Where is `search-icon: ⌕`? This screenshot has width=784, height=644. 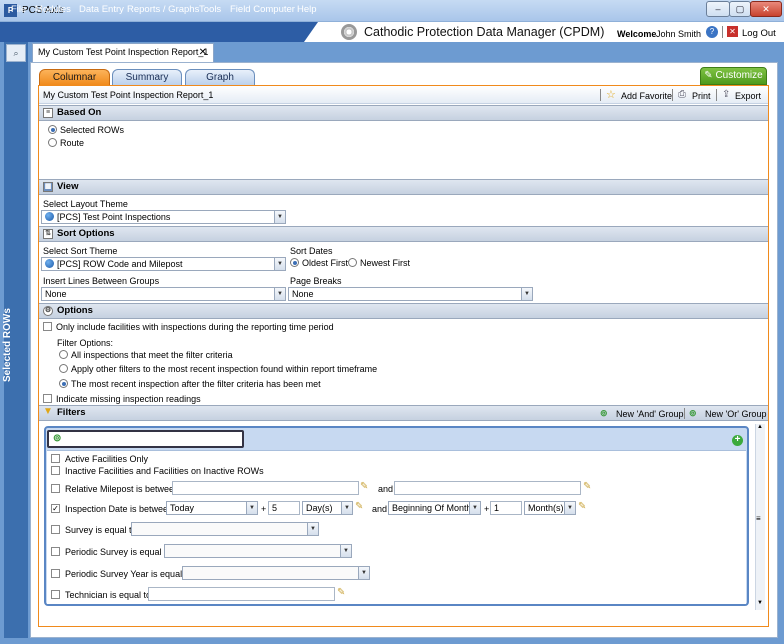 search-icon: ⌕ is located at coordinates (16, 53).